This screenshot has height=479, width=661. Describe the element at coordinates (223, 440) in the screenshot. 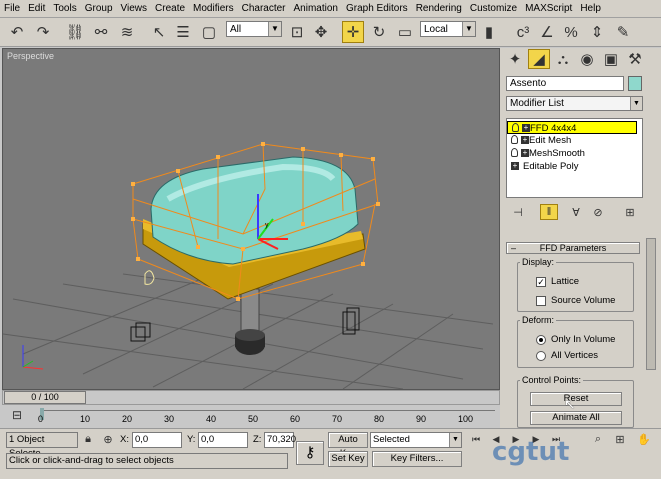

I see `y-coordinate-field: 0,0` at that location.